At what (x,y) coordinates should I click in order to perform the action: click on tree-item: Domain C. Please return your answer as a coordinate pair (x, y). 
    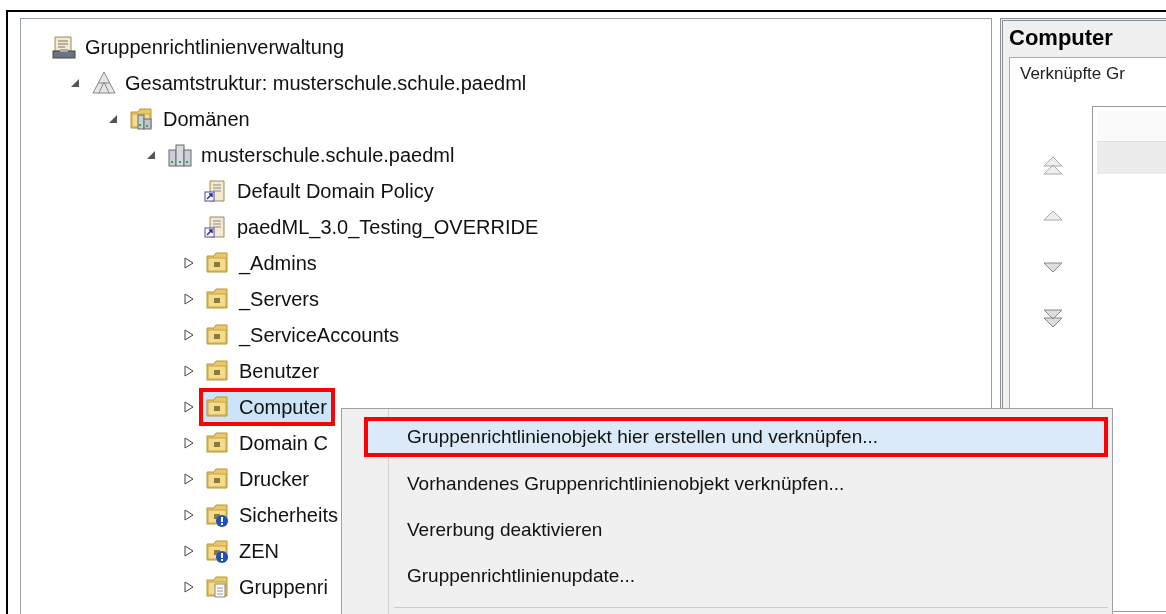
    Looking at the image, I should click on (267, 443).